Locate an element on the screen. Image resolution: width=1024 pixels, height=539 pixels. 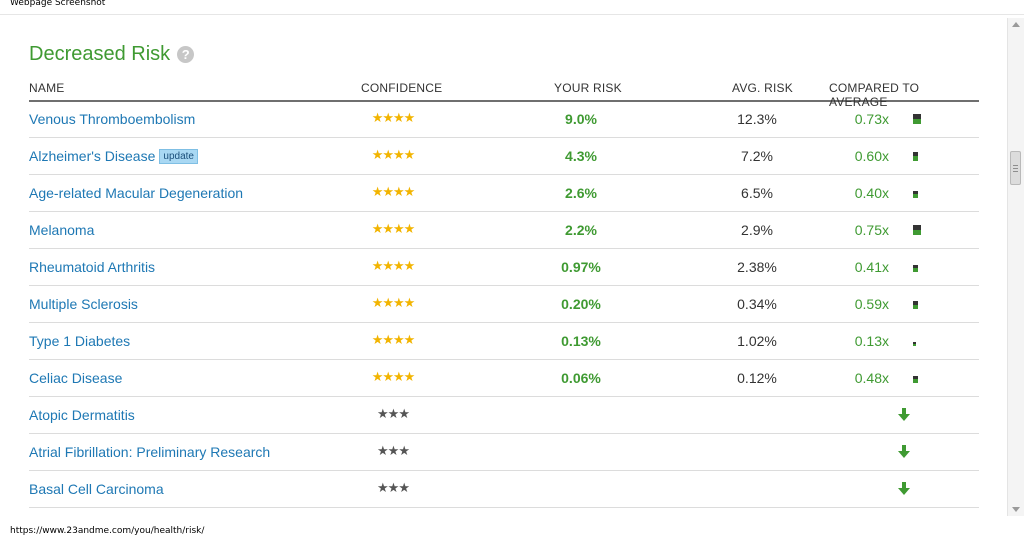
condition-name: Alzheimer's Disease is located at coordinates (92, 156).